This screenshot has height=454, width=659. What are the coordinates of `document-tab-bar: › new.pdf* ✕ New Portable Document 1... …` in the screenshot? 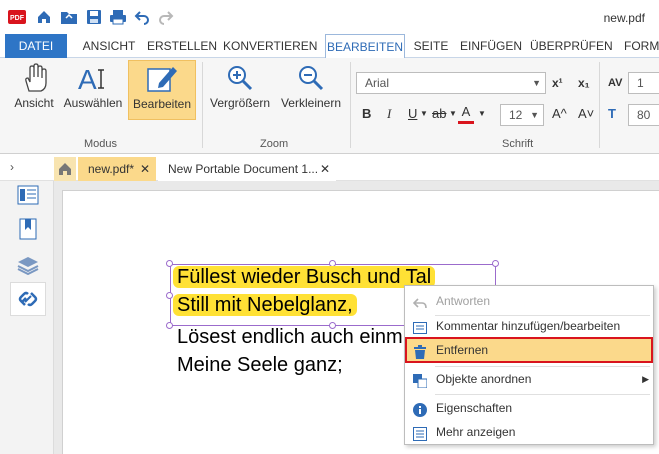 It's located at (329, 168).